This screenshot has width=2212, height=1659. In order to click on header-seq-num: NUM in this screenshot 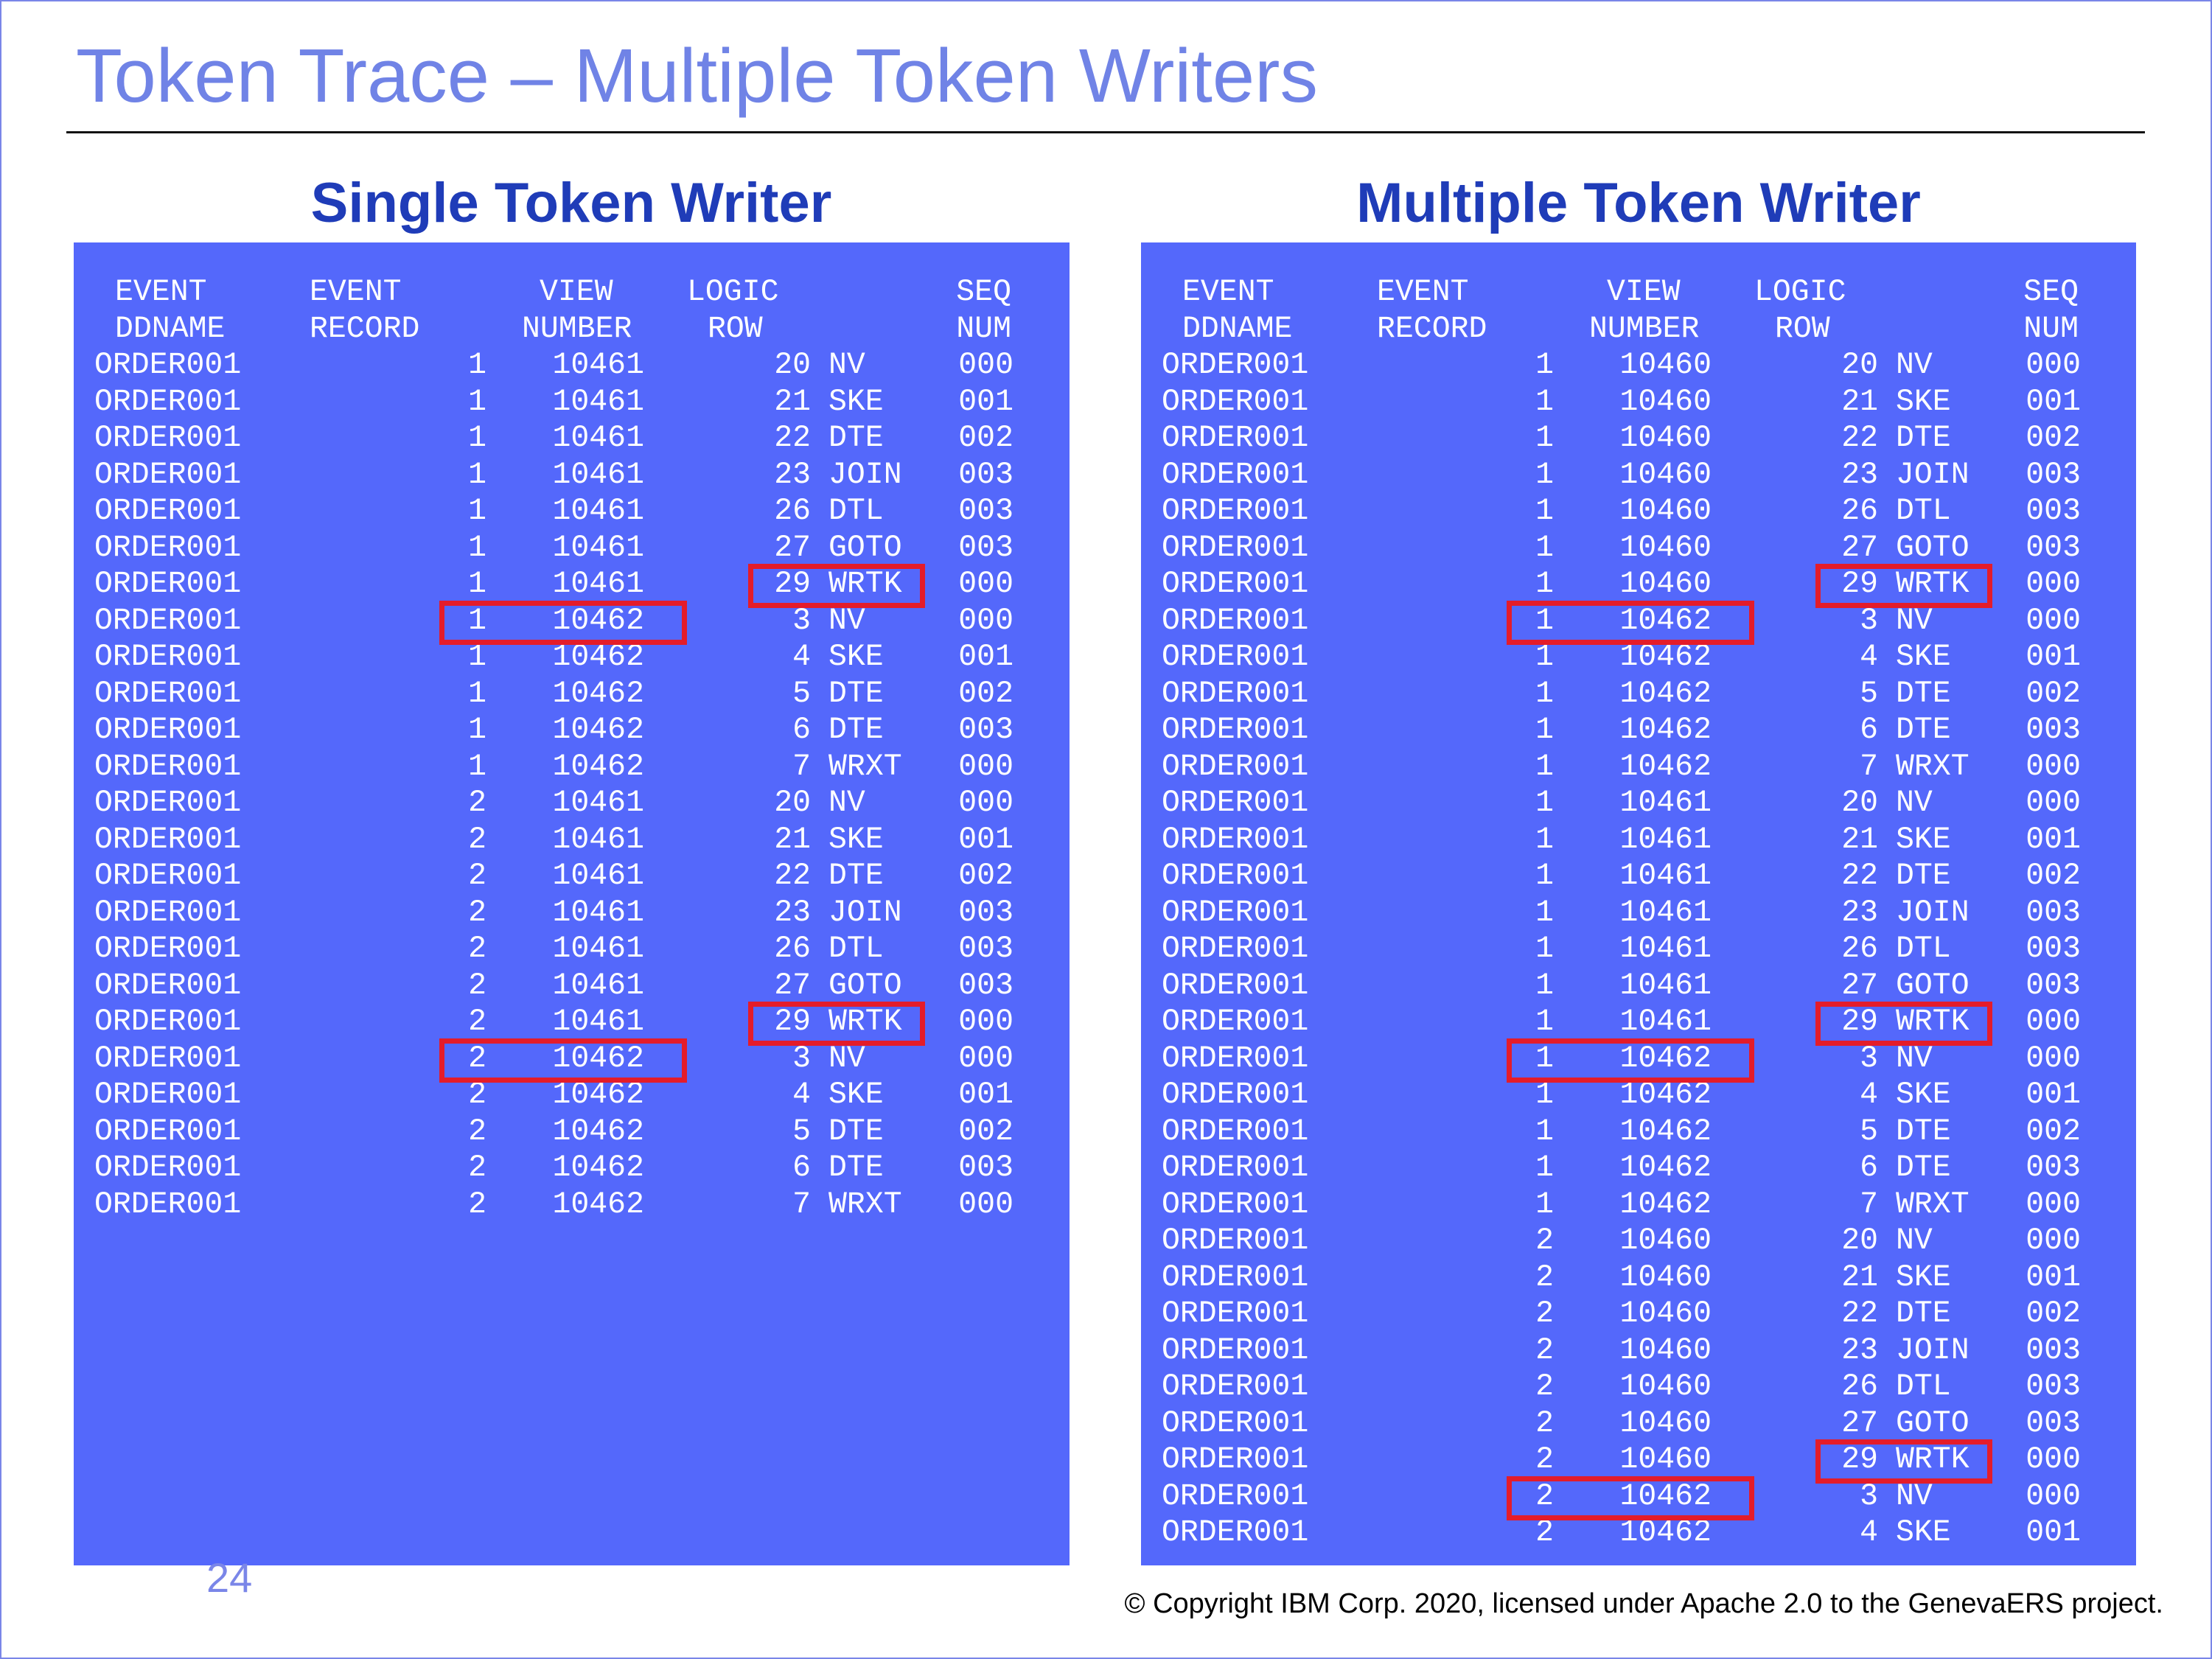, I will do `click(2051, 328)`.